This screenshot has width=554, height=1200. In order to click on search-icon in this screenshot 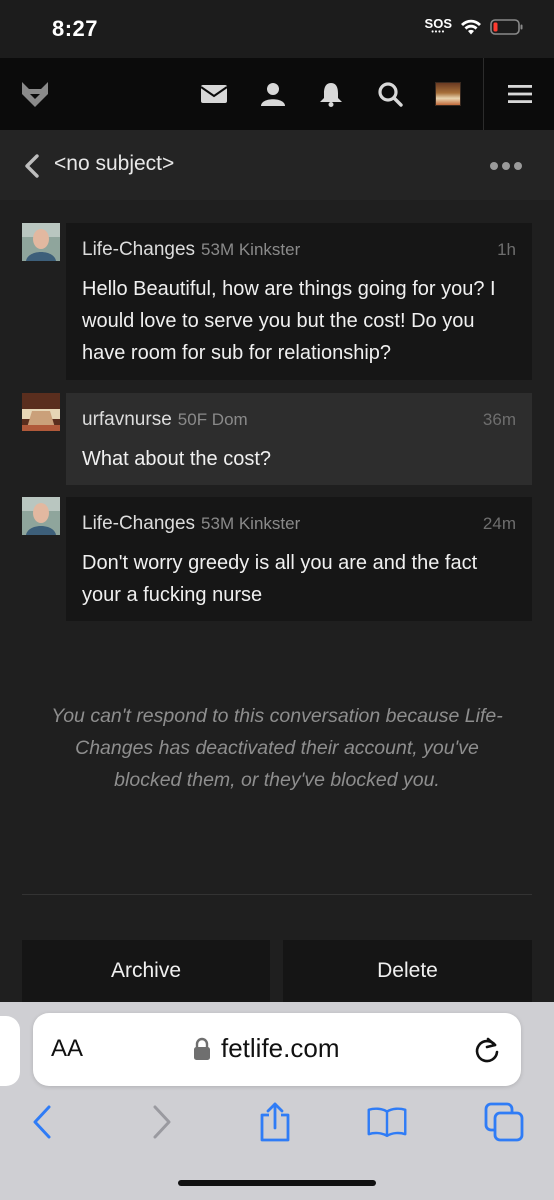, I will do `click(390, 94)`.